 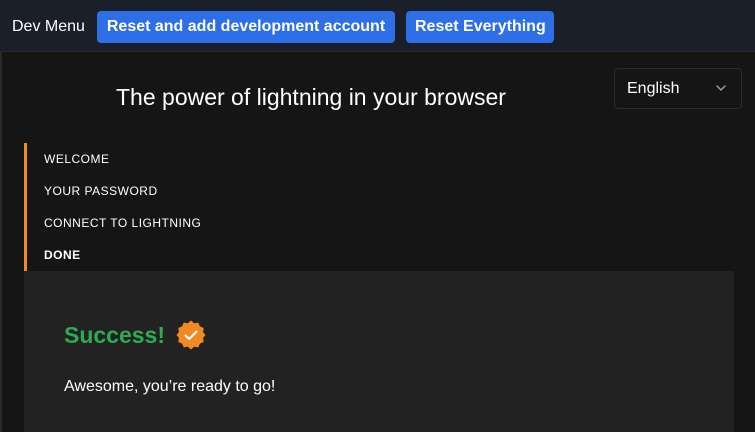 I want to click on success-message: Awesome, you’re ready to go!, so click(x=170, y=386).